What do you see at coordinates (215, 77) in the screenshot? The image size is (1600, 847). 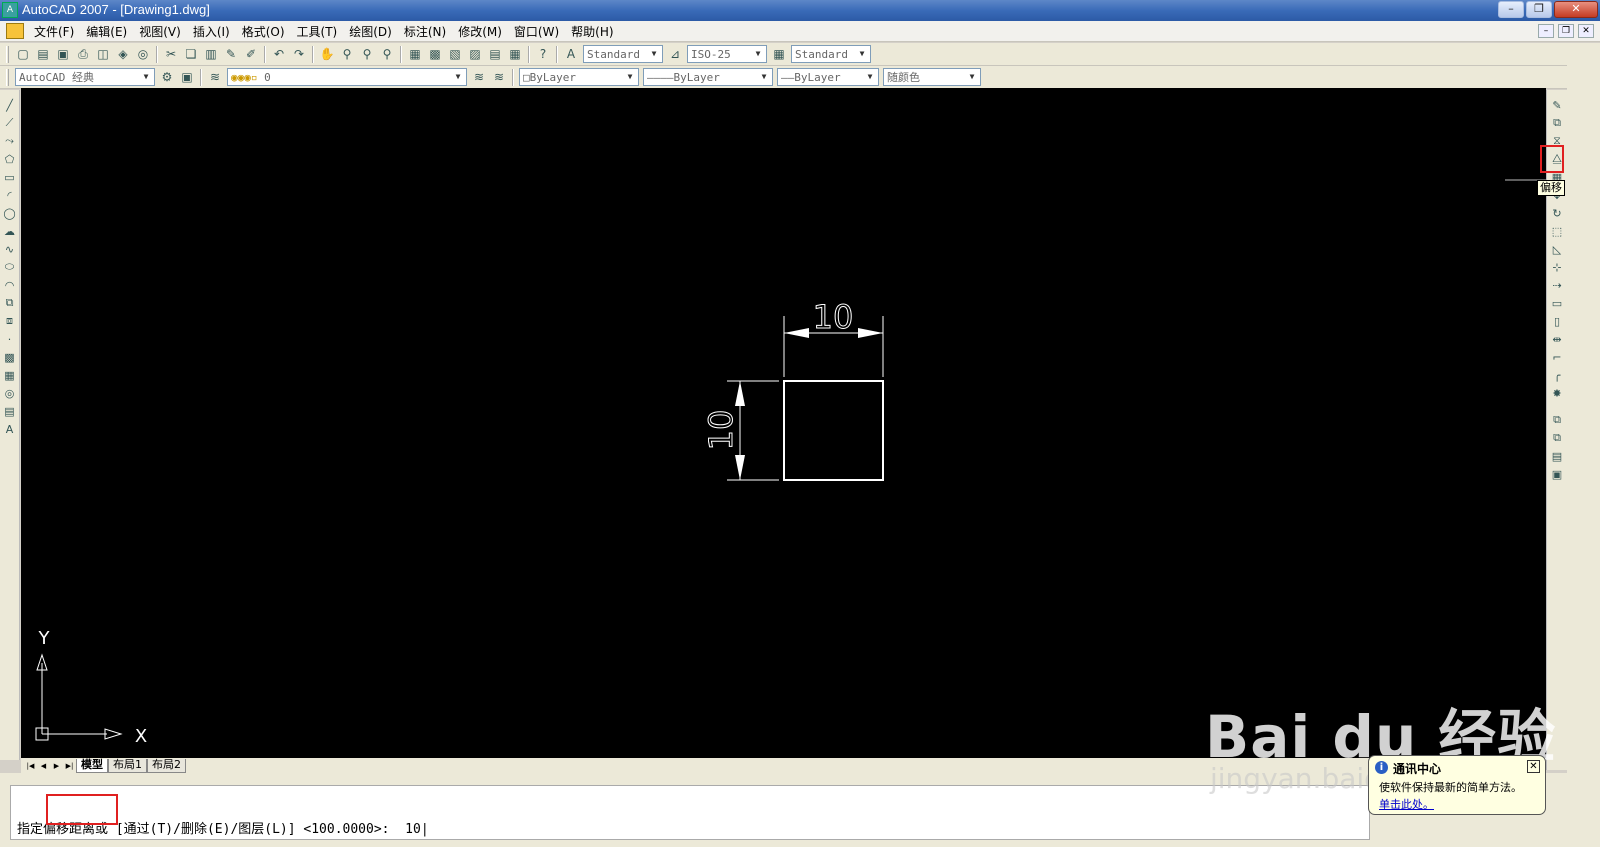 I see `layer-manager-icon: ≋` at bounding box center [215, 77].